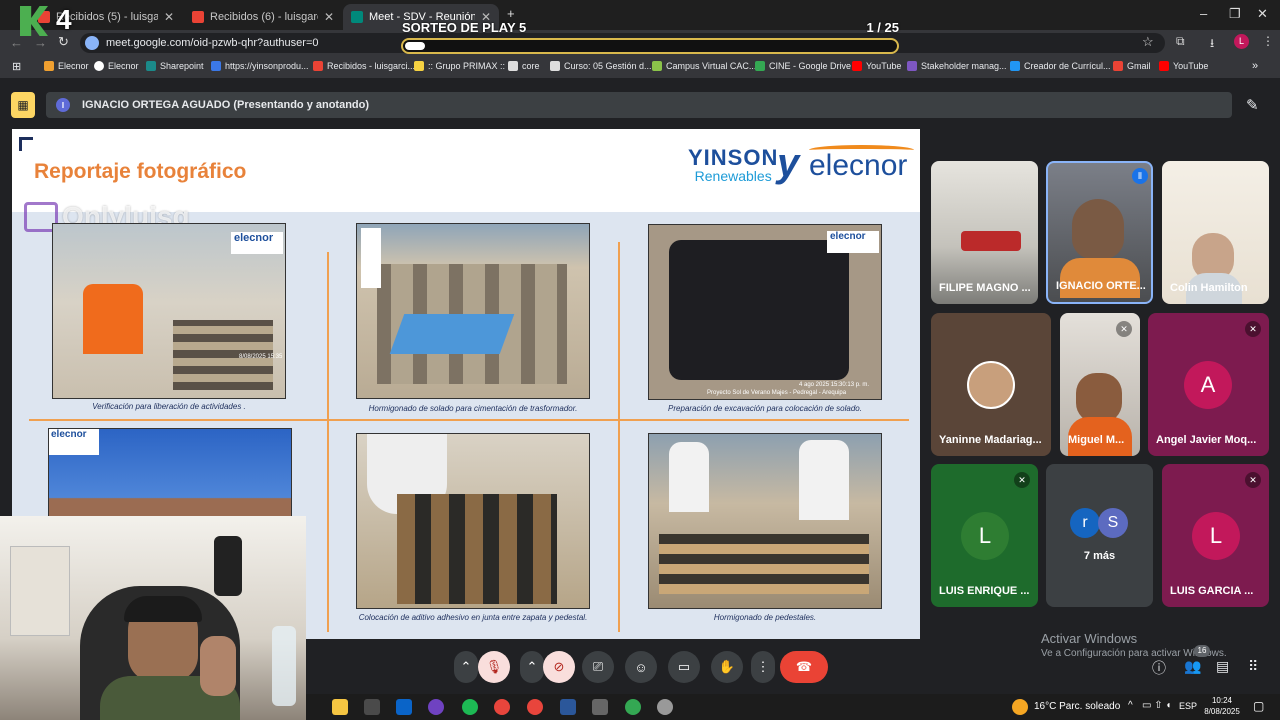 Image resolution: width=1280 pixels, height=720 pixels. Describe the element at coordinates (882, 27) in the screenshot. I see `giveaway-count: 1 / 25` at that location.